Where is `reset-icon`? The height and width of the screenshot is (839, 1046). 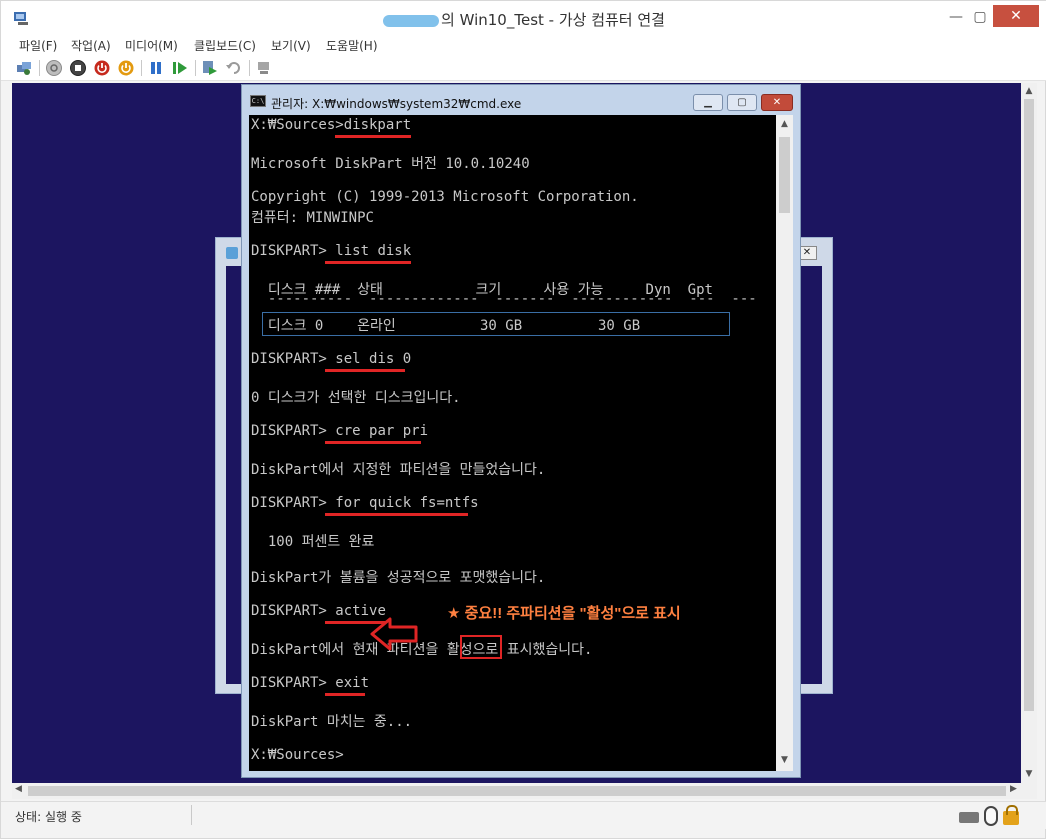 reset-icon is located at coordinates (180, 68).